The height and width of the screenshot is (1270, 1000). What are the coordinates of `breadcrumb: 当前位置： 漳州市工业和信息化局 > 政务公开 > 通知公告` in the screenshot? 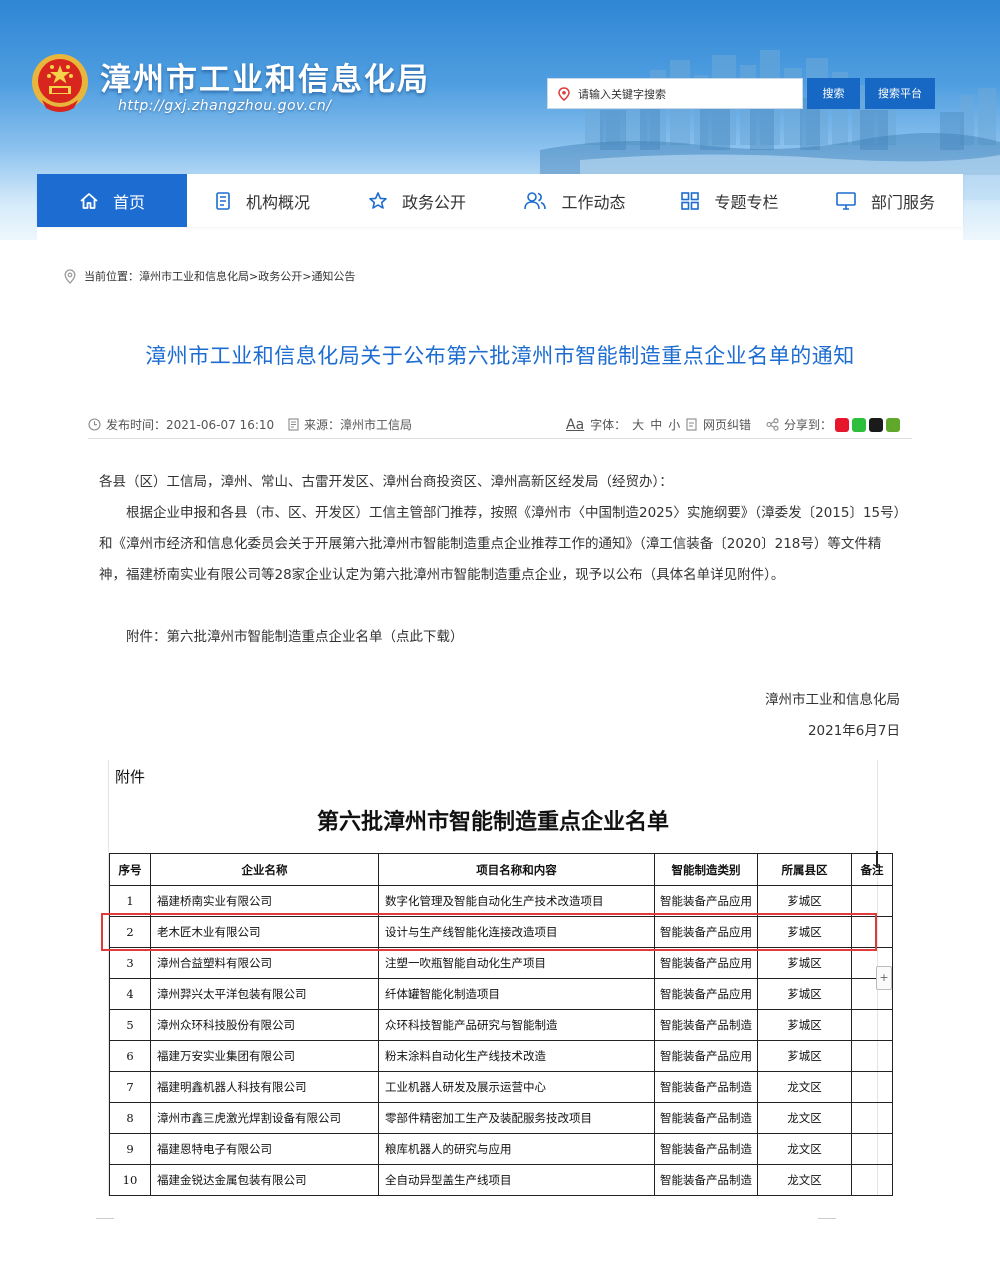 It's located at (209, 276).